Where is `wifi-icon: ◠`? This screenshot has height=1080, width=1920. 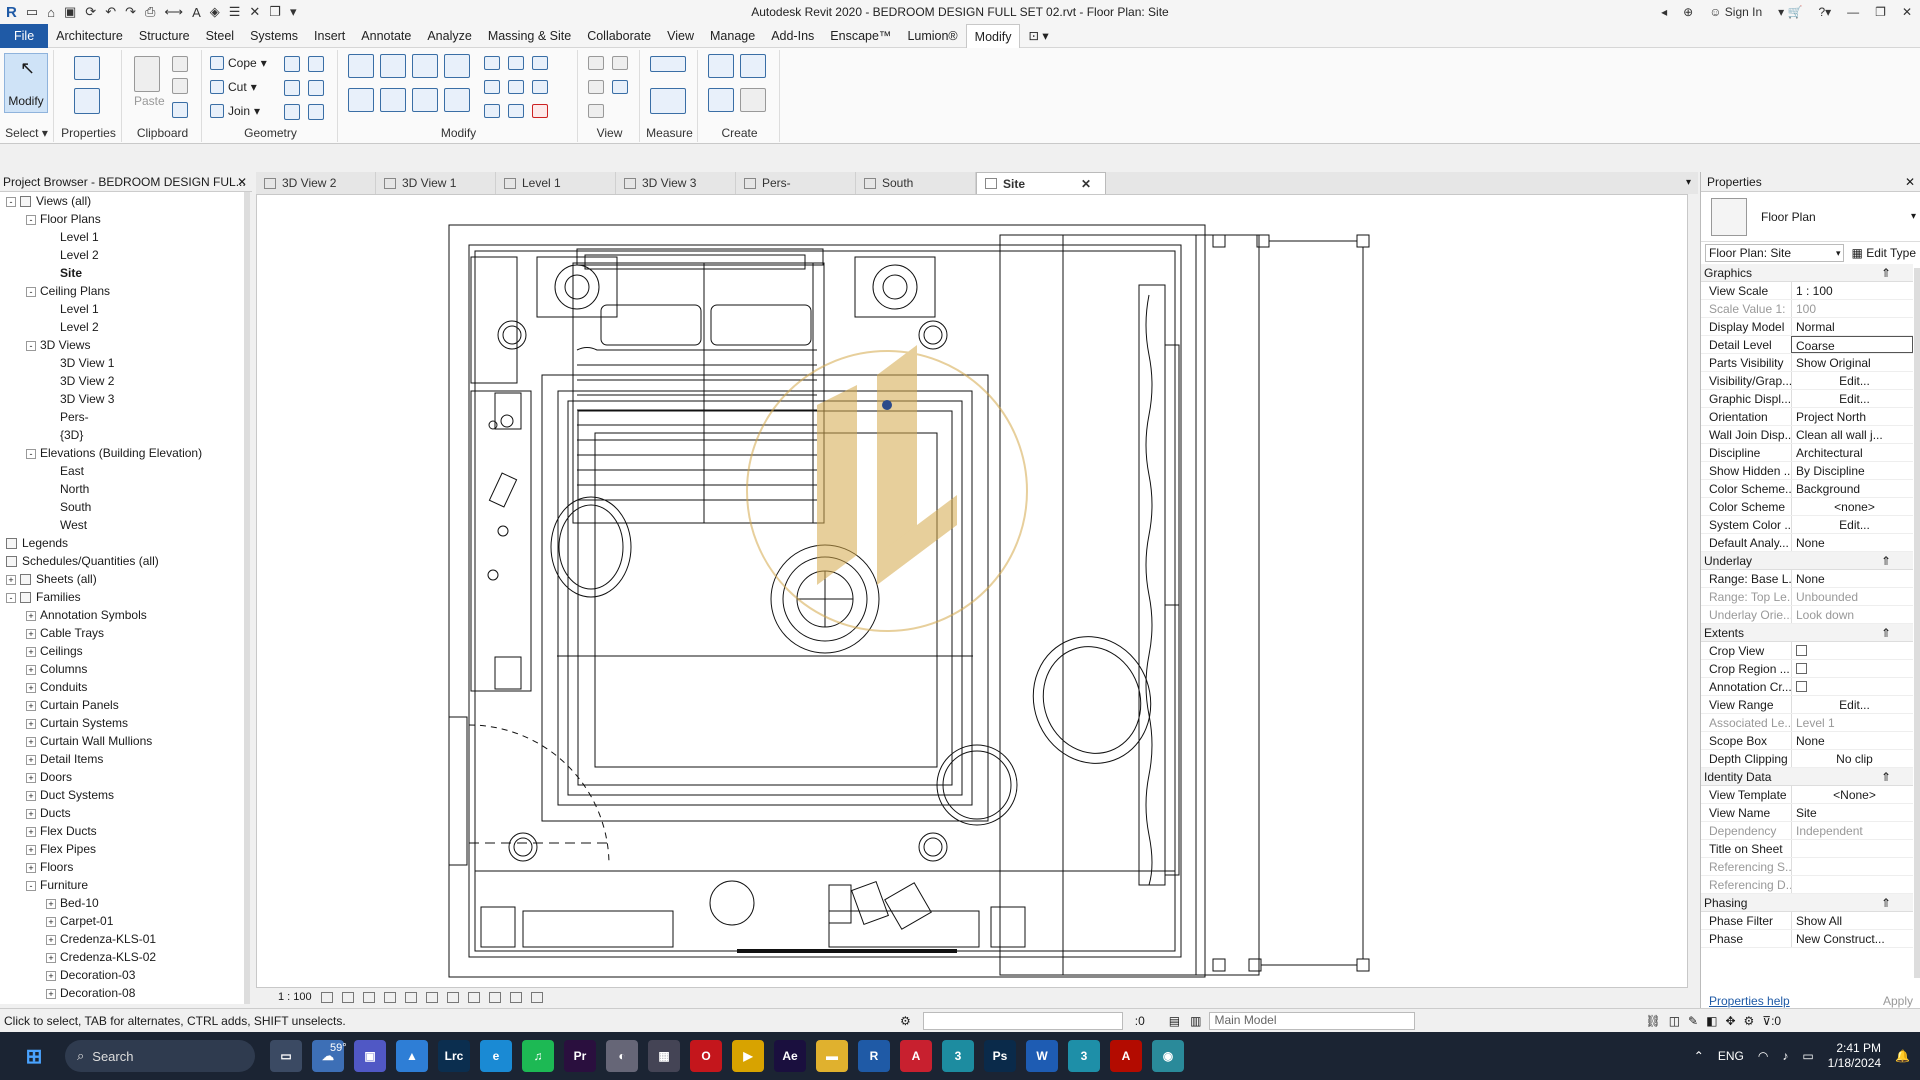 wifi-icon: ◠ is located at coordinates (1763, 1056).